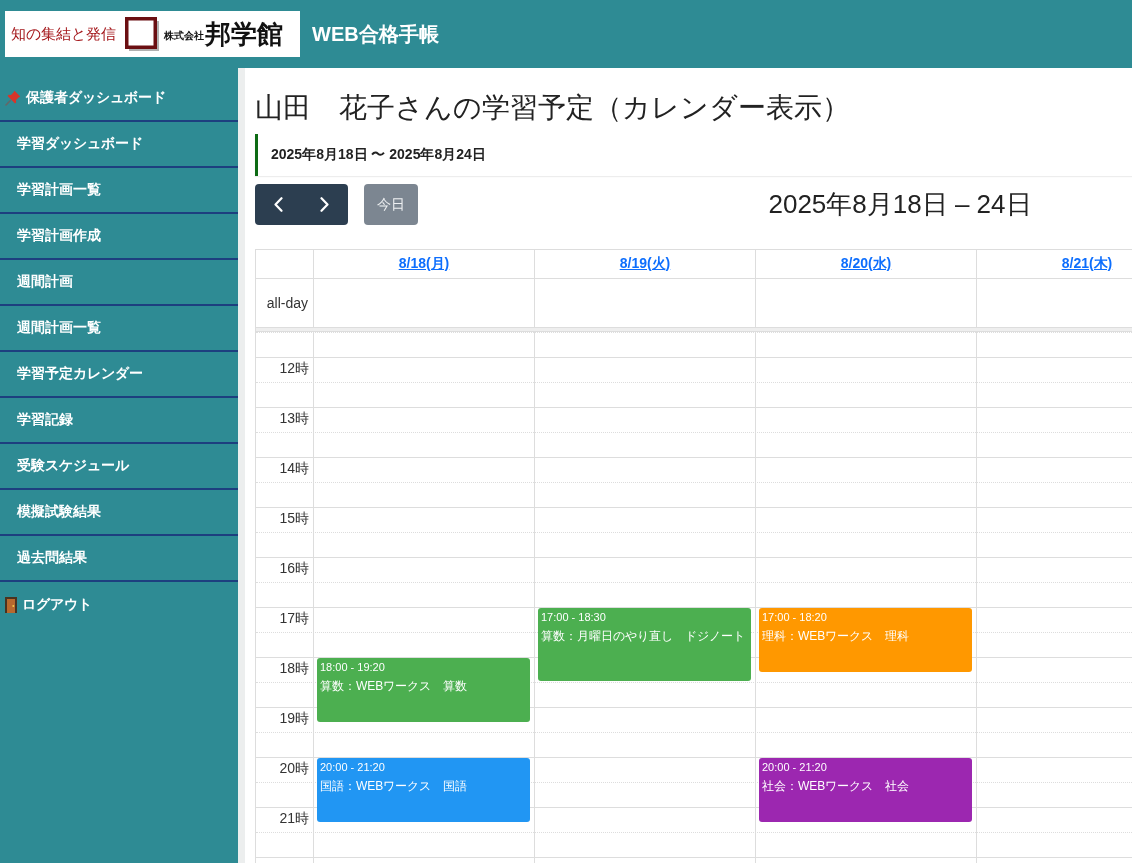  Describe the element at coordinates (119, 467) in the screenshot. I see `sidebar-item: 受験スケジュール` at that location.